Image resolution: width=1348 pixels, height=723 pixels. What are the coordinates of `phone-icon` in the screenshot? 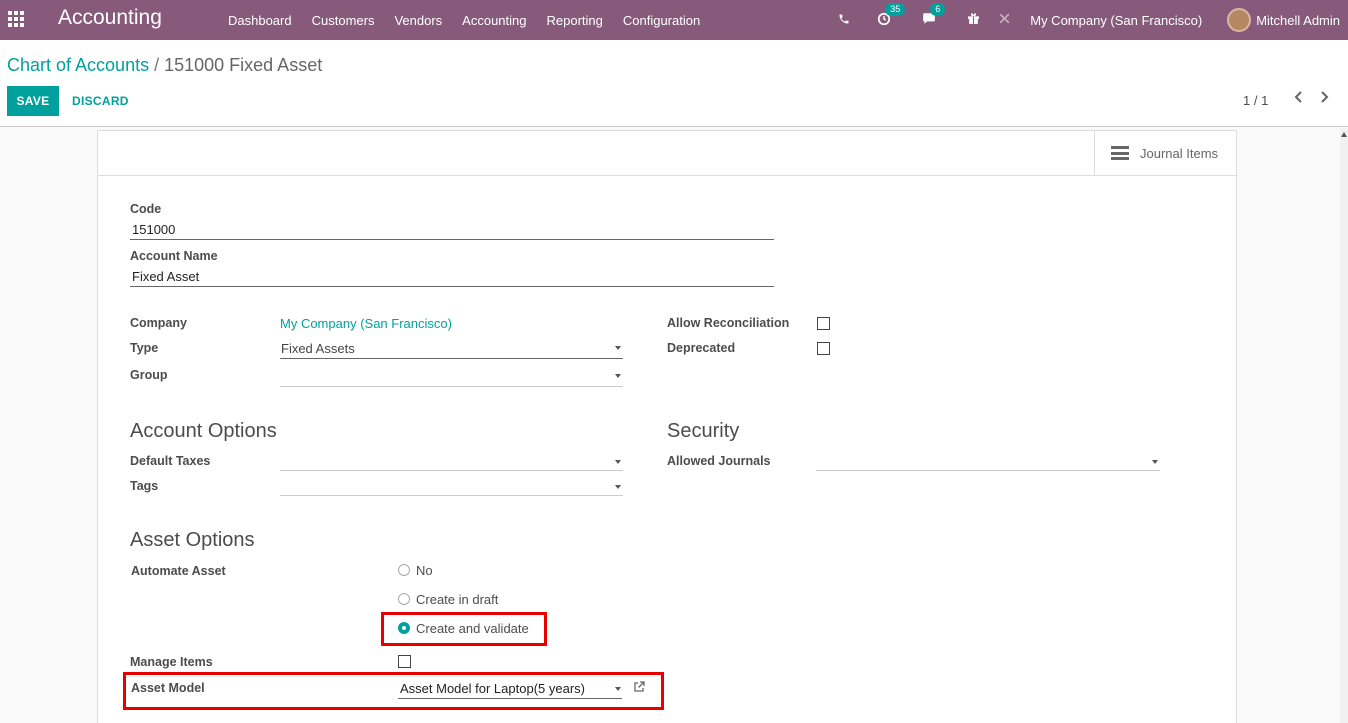 It's located at (844, 20).